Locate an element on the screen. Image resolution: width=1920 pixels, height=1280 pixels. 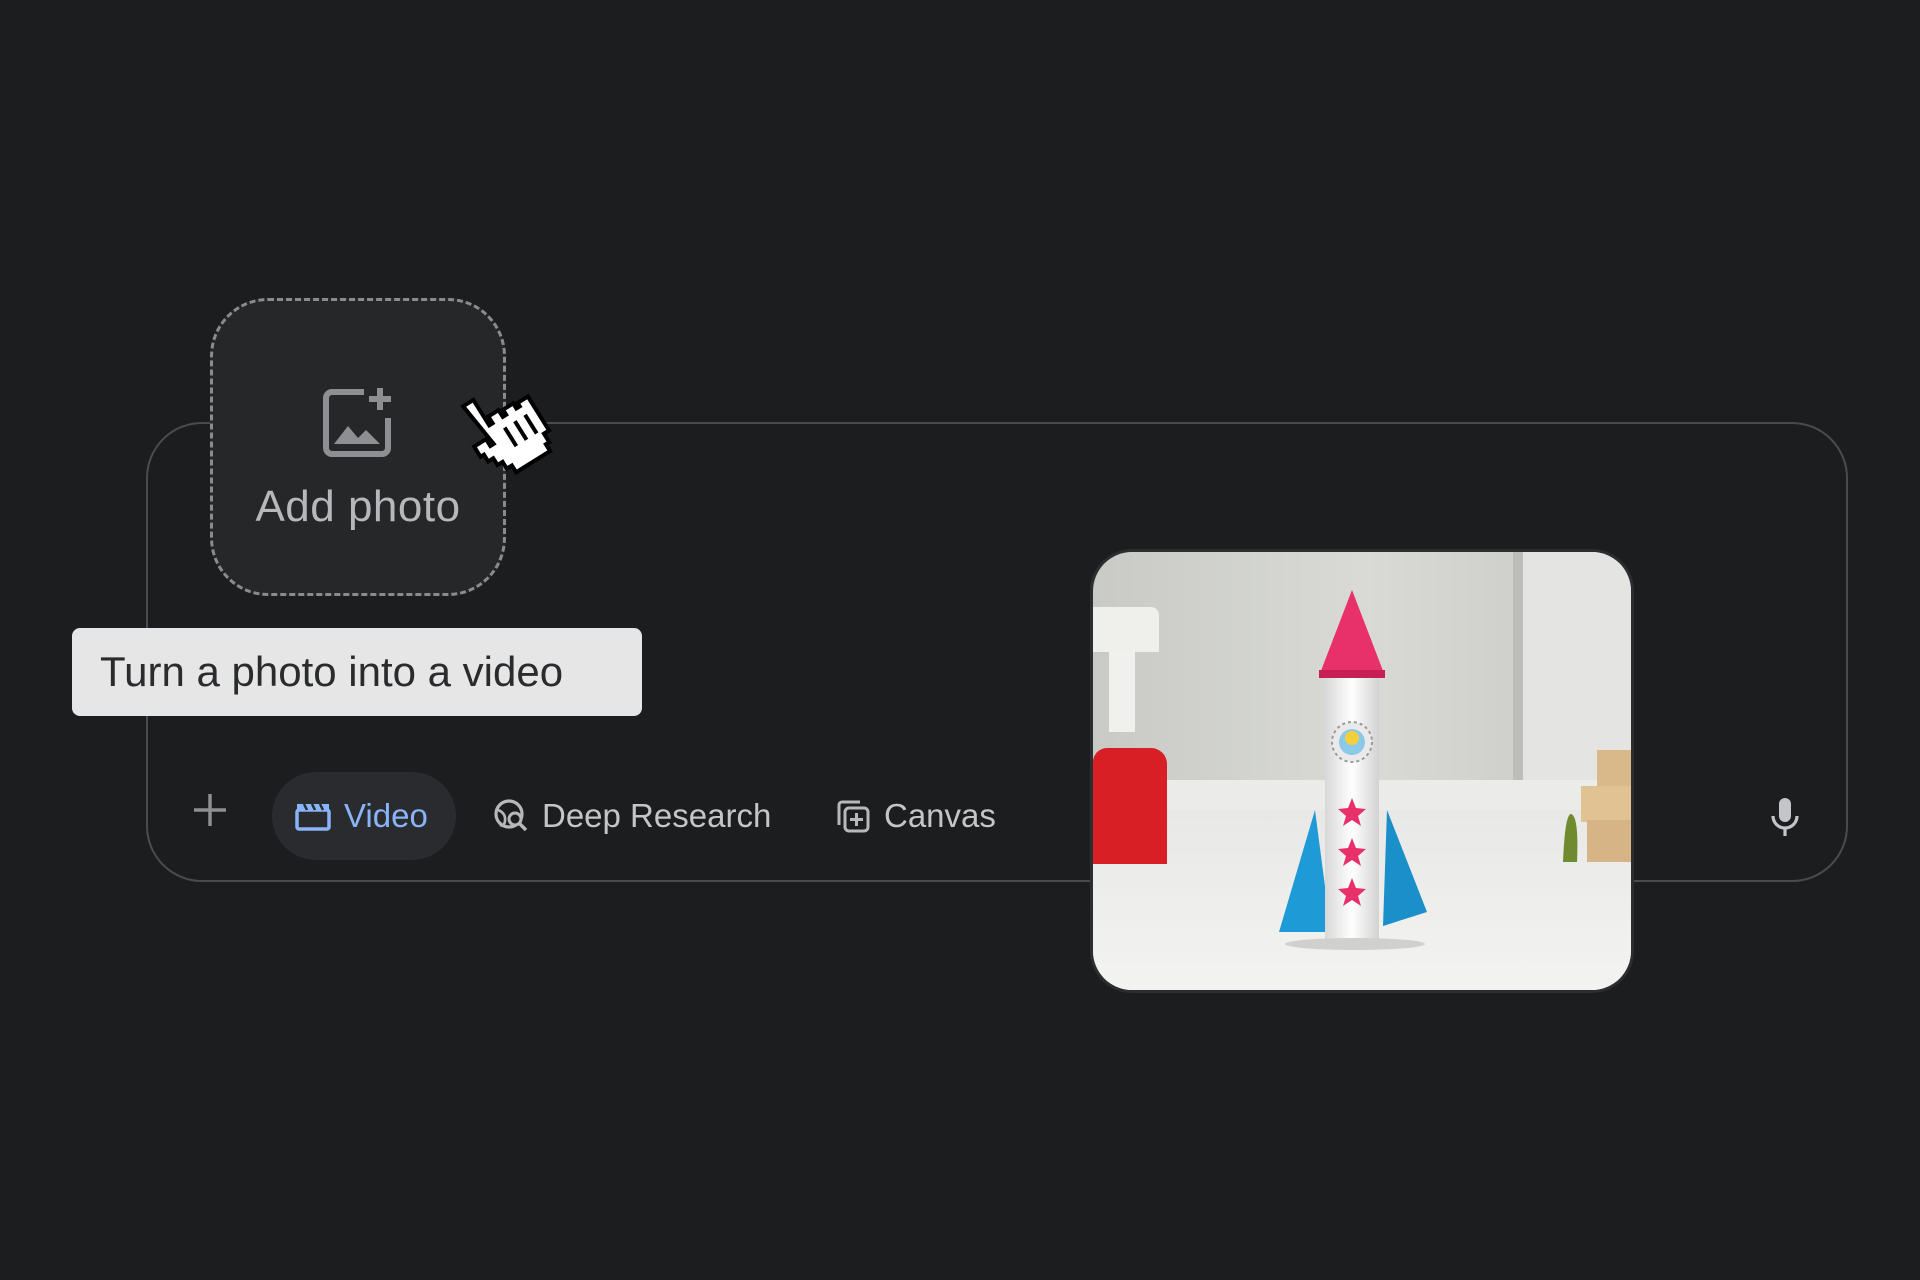
canvas-button: Canvas is located at coordinates (919, 816).